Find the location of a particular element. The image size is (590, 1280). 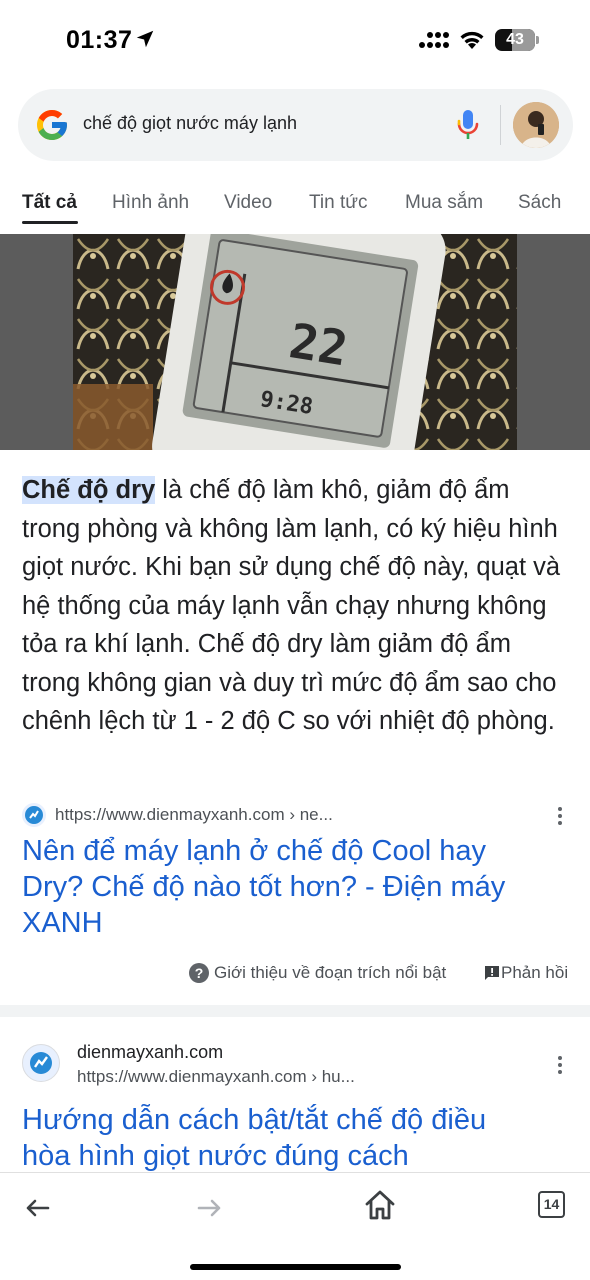

tab-news: Tin tức is located at coordinates (338, 203).